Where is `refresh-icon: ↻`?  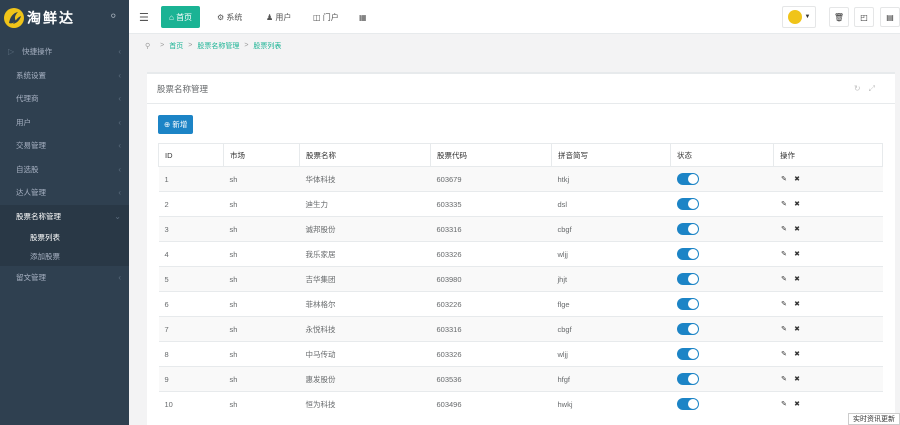 refresh-icon: ↻ is located at coordinates (861, 88).